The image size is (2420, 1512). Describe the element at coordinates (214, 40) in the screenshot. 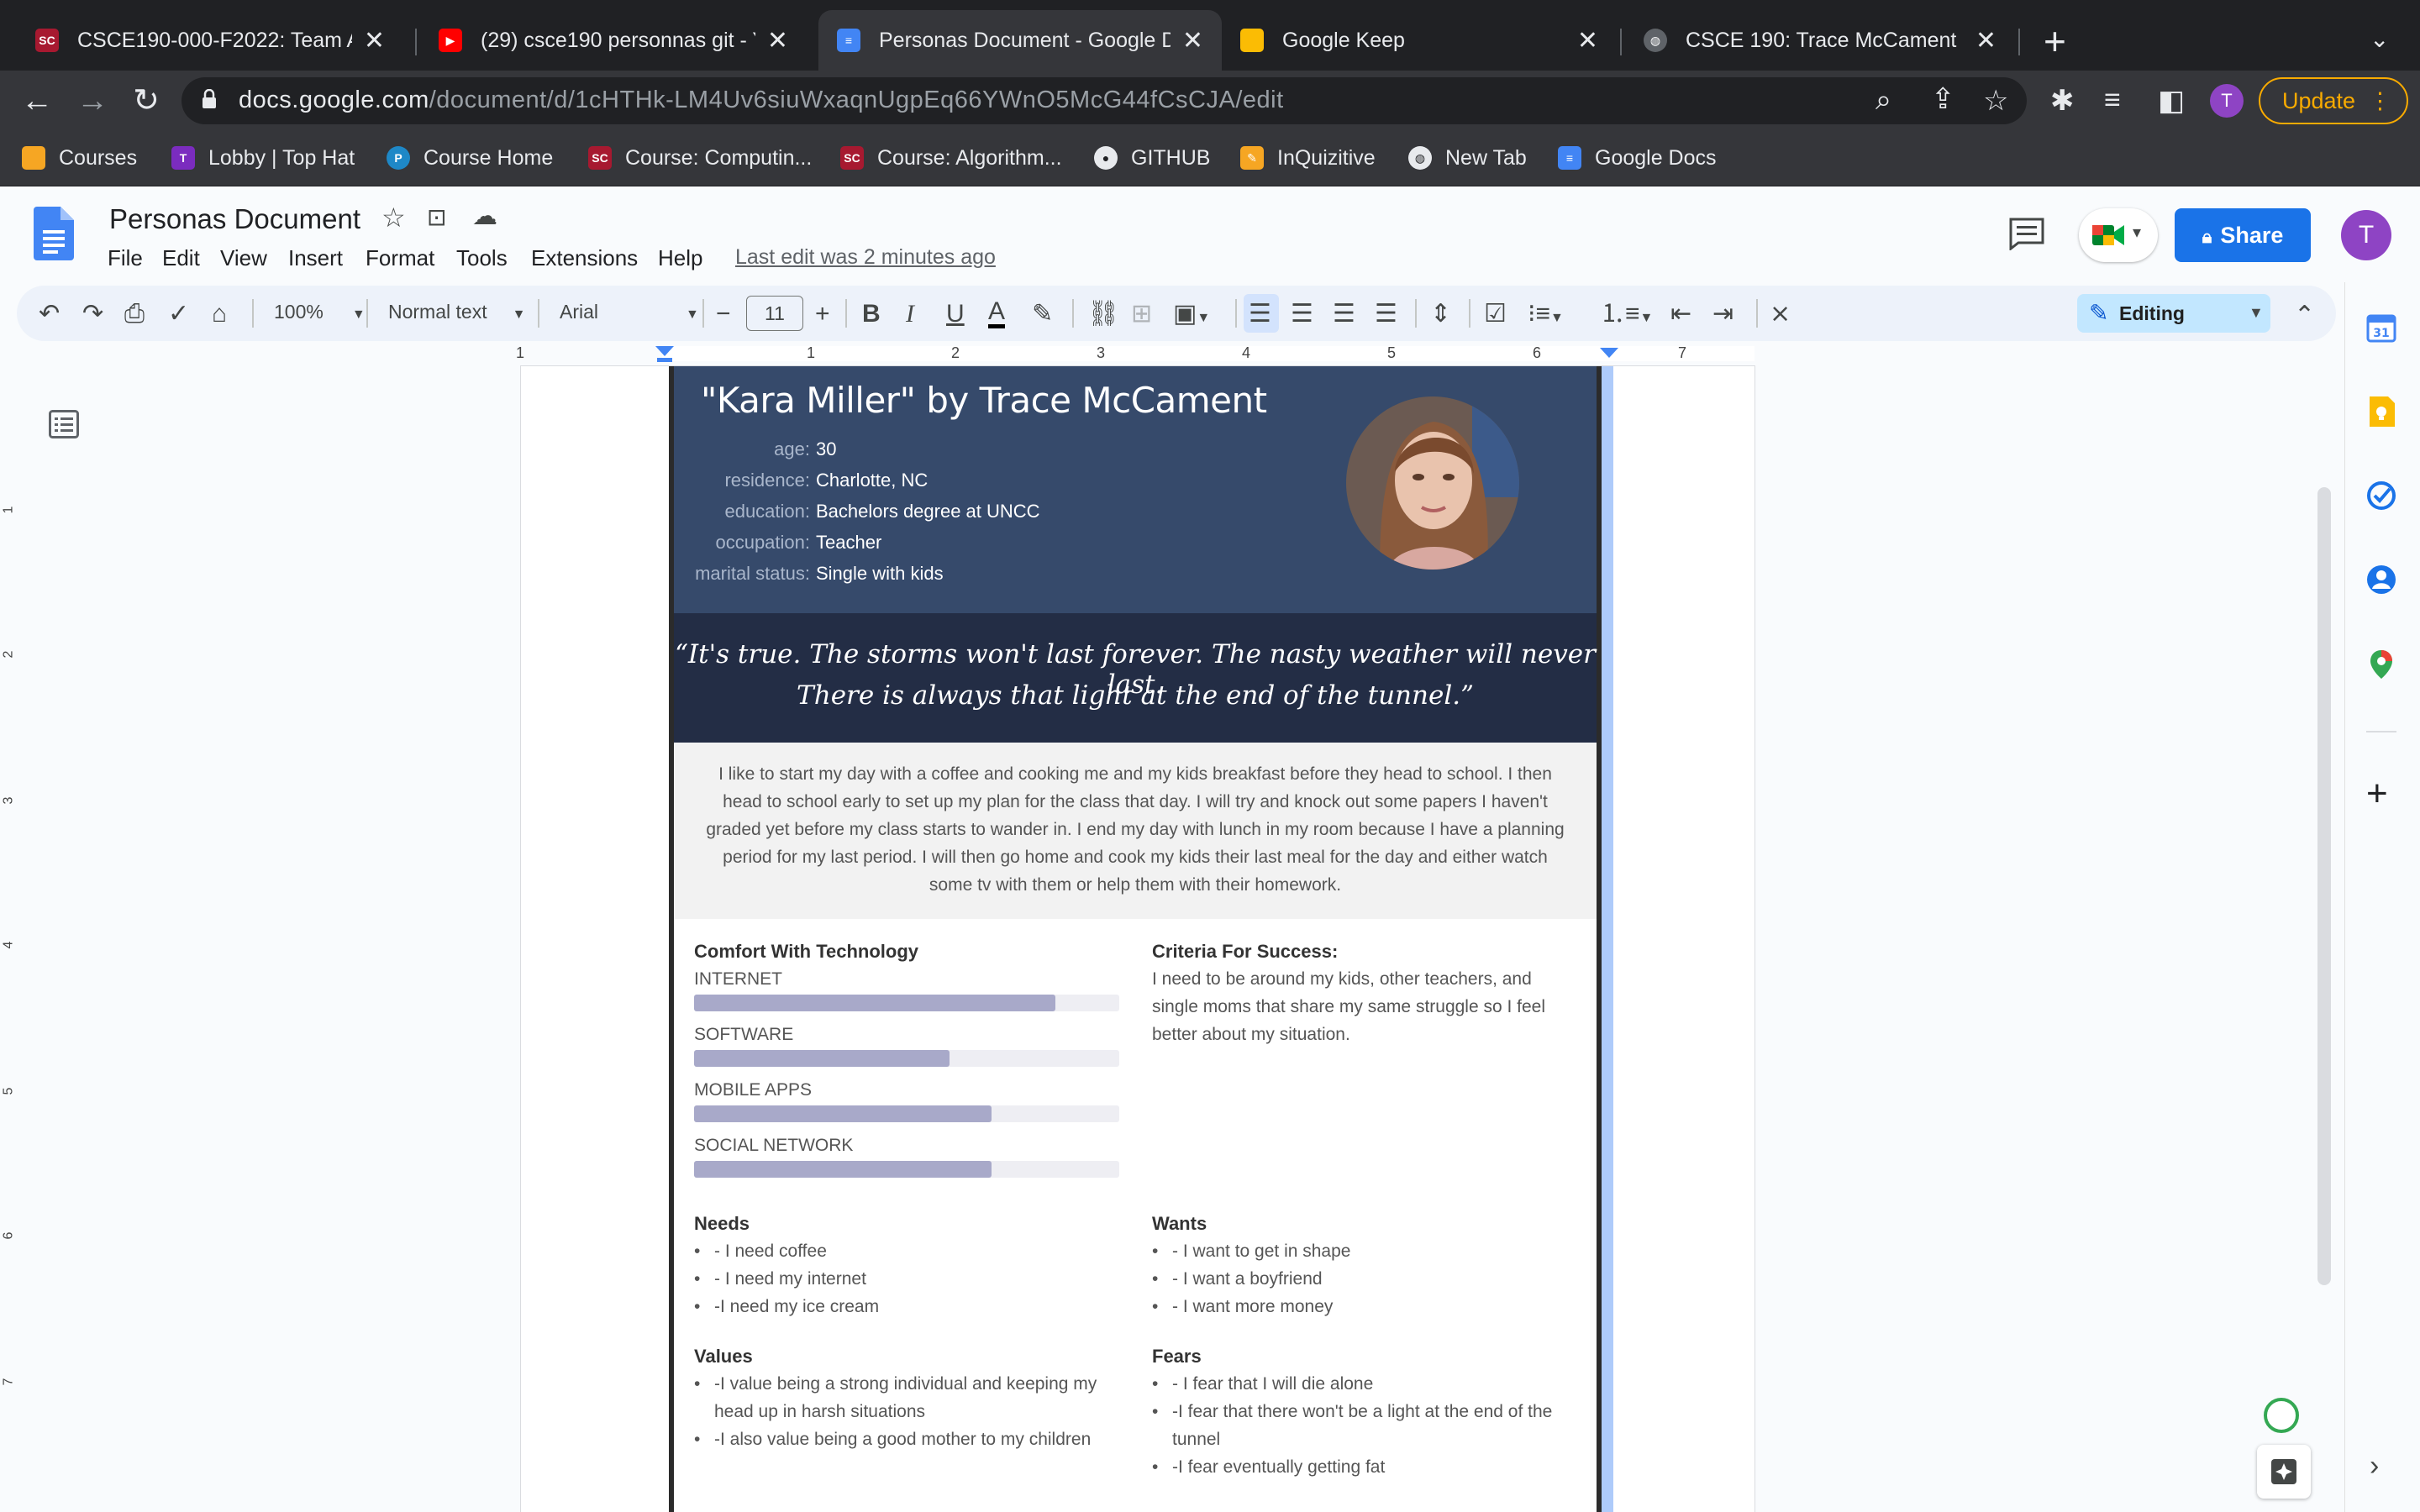

I see `tab-title: CSCE190-000-F2022: Team A` at that location.